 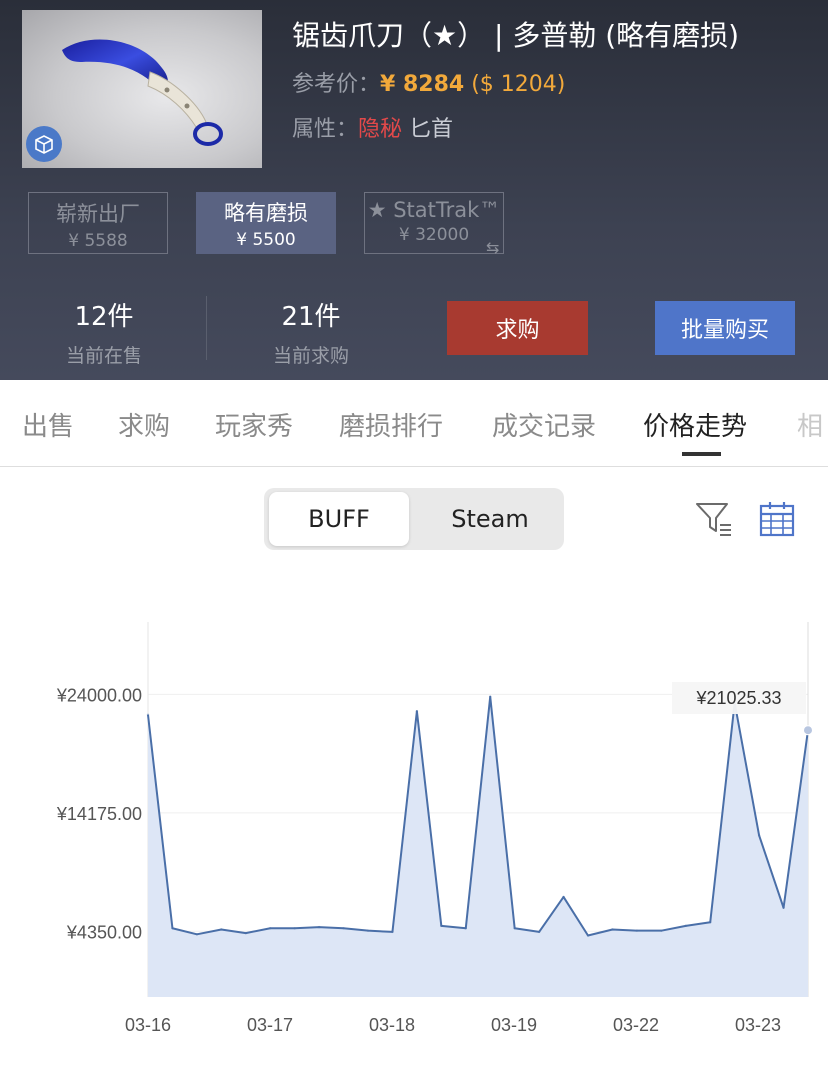 I want to click on reference-price: 参考价：¥ 8284 ($ 1204), so click(x=428, y=82).